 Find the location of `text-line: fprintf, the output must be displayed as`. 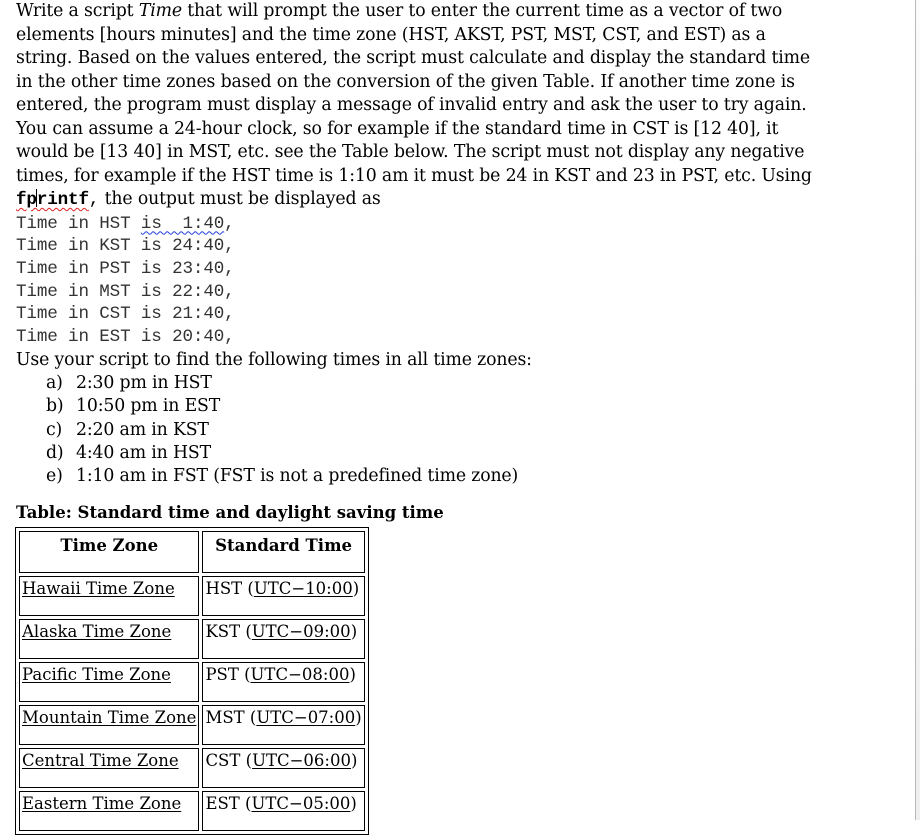

text-line: fprintf, the output must be displayed as is located at coordinates (416, 200).